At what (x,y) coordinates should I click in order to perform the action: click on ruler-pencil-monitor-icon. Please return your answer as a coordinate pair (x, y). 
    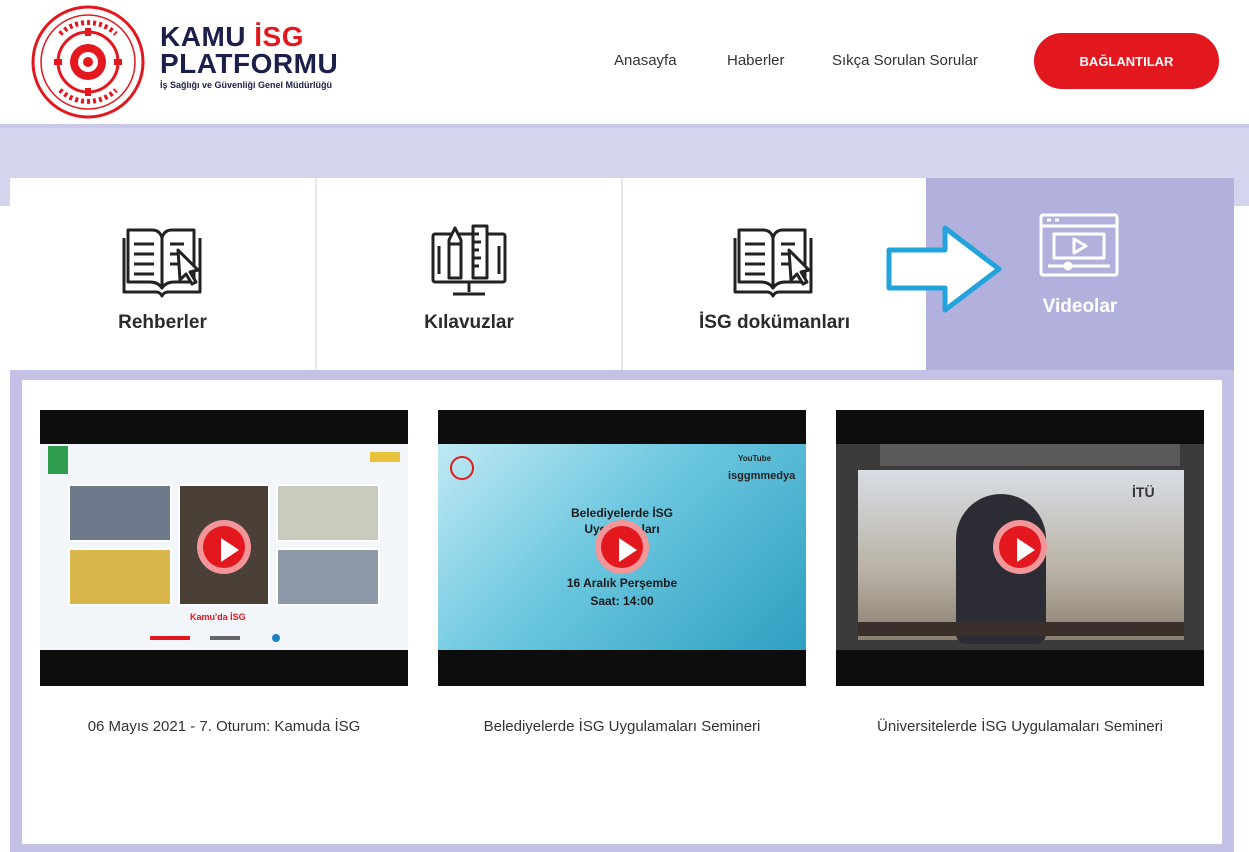
    Looking at the image, I should click on (469, 260).